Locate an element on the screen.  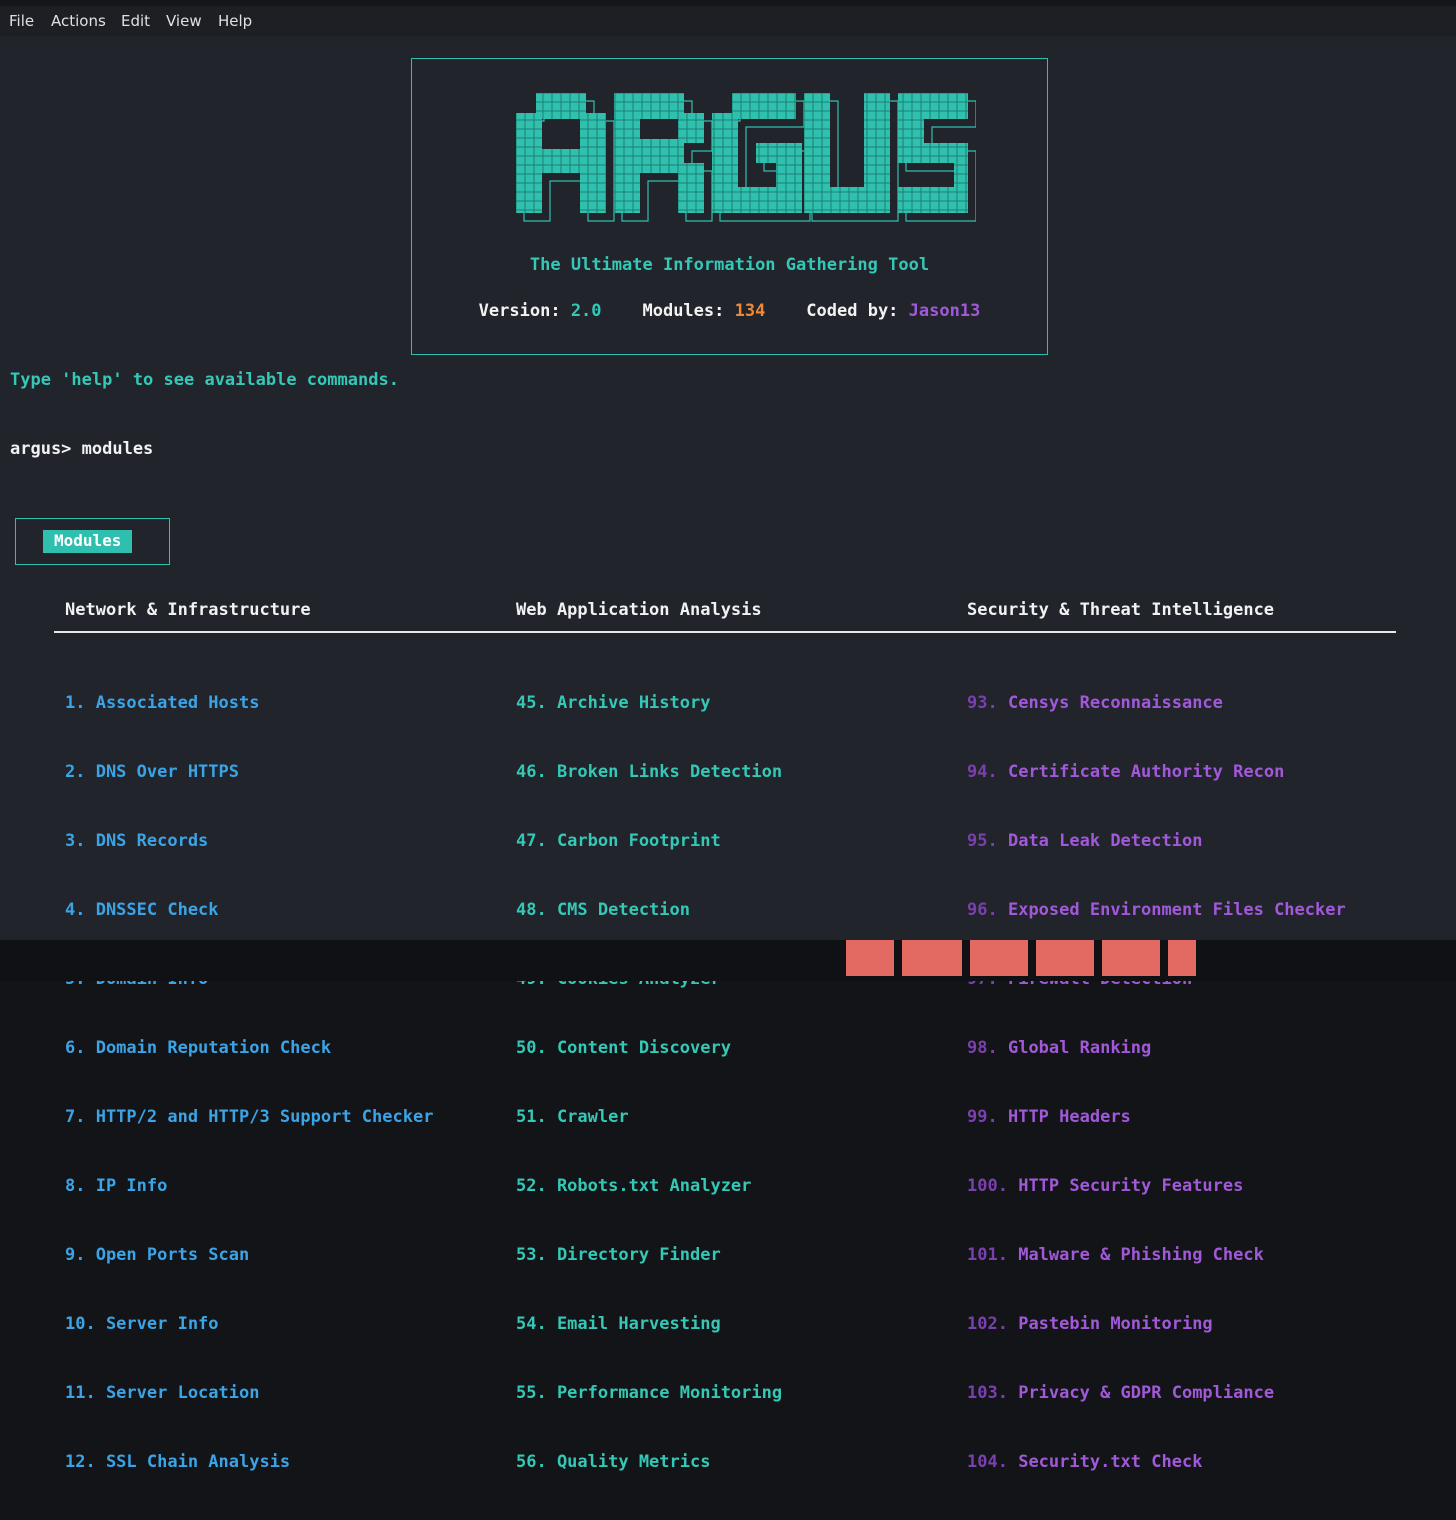
list-item: 9. Open Ports Scan is located at coordinates (157, 1255).